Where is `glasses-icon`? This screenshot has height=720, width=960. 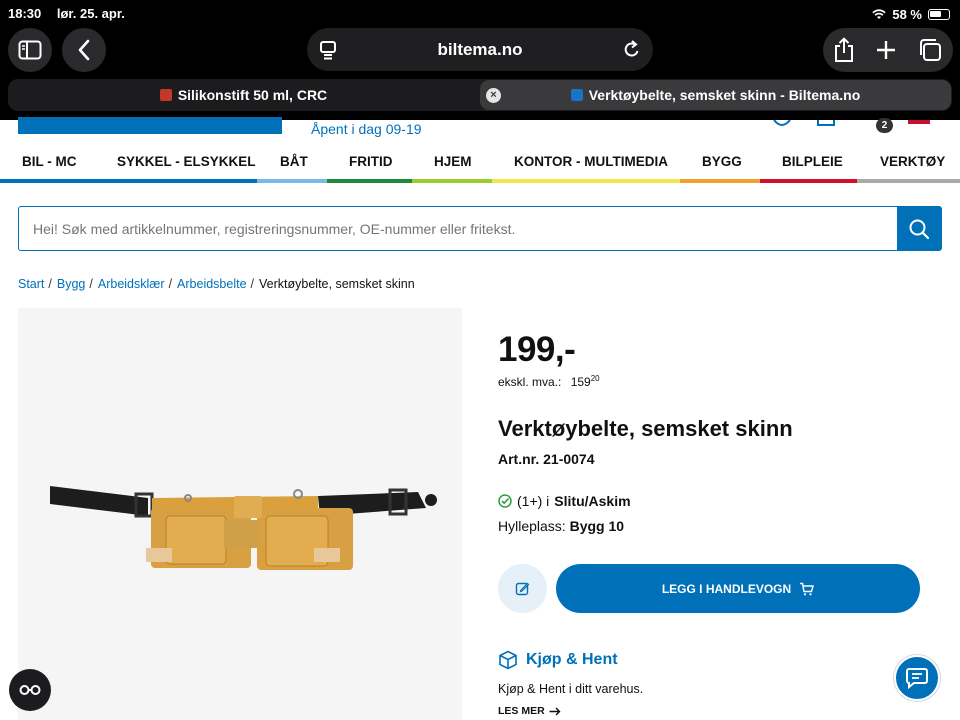
glasses-icon is located at coordinates (30, 690).